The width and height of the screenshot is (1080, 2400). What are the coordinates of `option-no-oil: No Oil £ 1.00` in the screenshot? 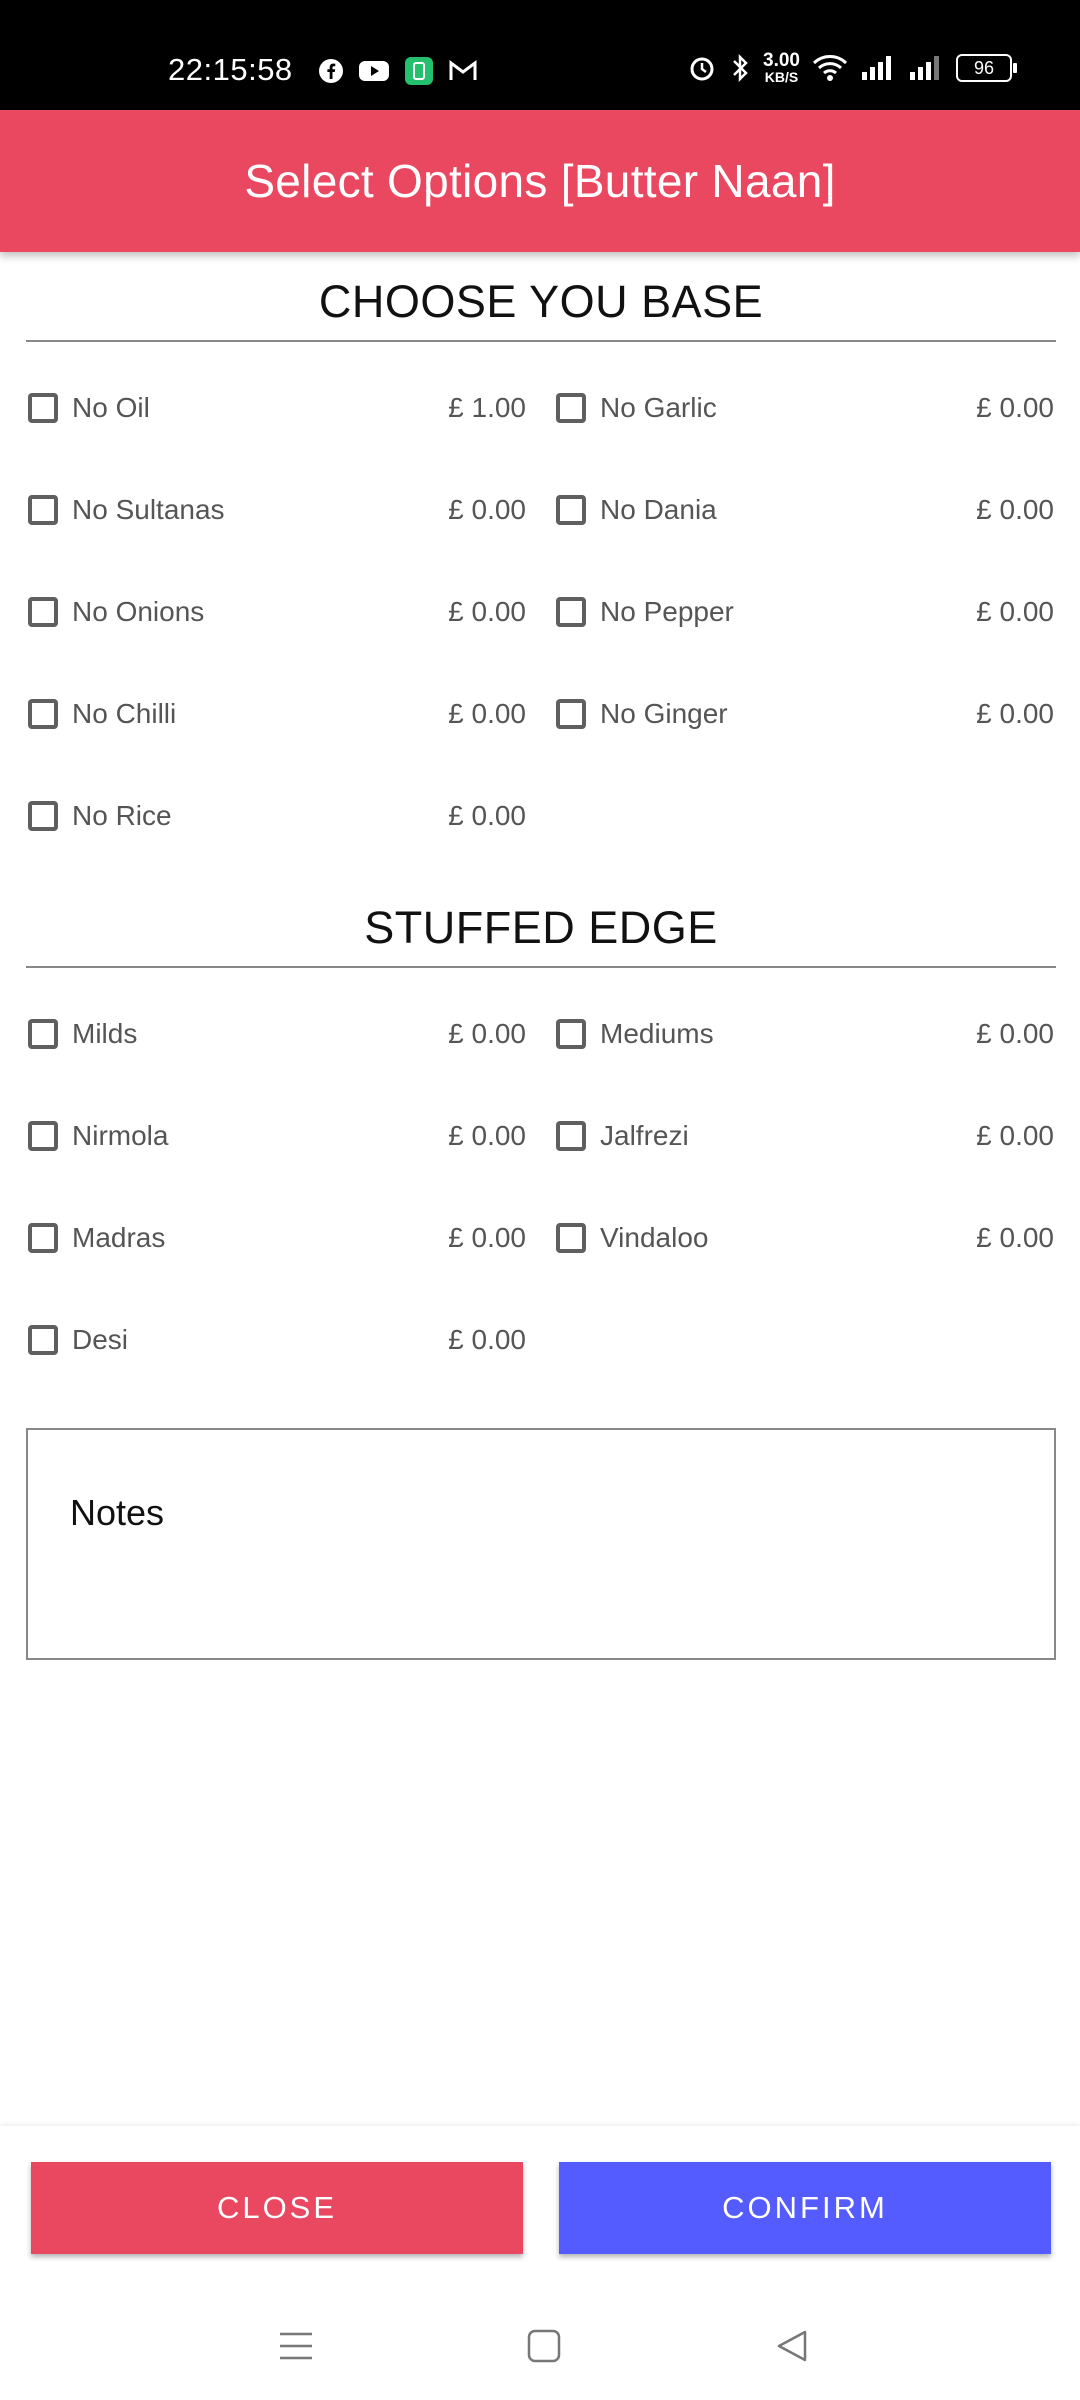 It's located at (277, 408).